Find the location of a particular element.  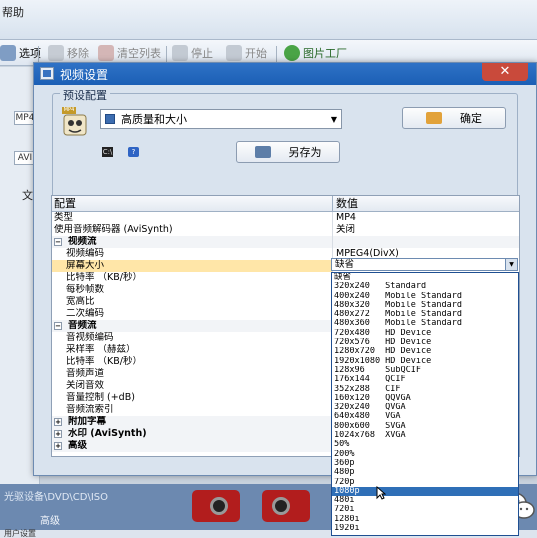

menu-help: 帮助 is located at coordinates (13, 12).